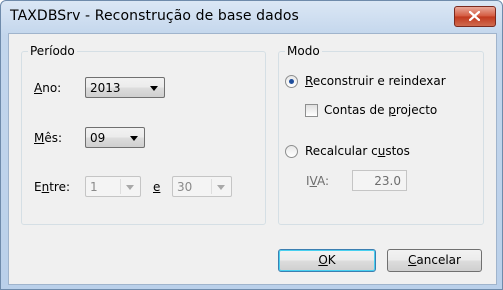 This screenshot has height=290, width=503. I want to click on entre-label-text: tre:, so click(60, 187).